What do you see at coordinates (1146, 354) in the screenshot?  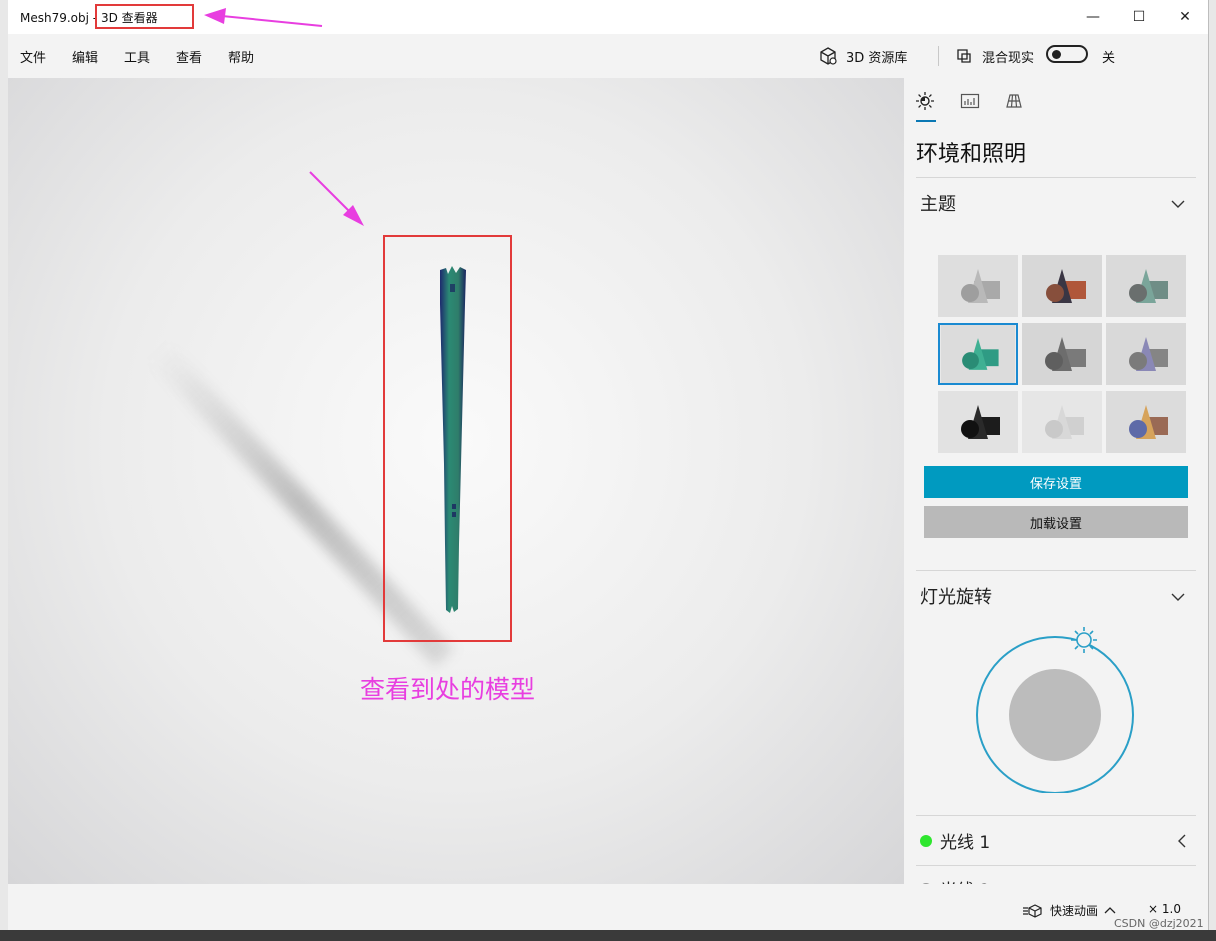 I see `theme-option-violet` at bounding box center [1146, 354].